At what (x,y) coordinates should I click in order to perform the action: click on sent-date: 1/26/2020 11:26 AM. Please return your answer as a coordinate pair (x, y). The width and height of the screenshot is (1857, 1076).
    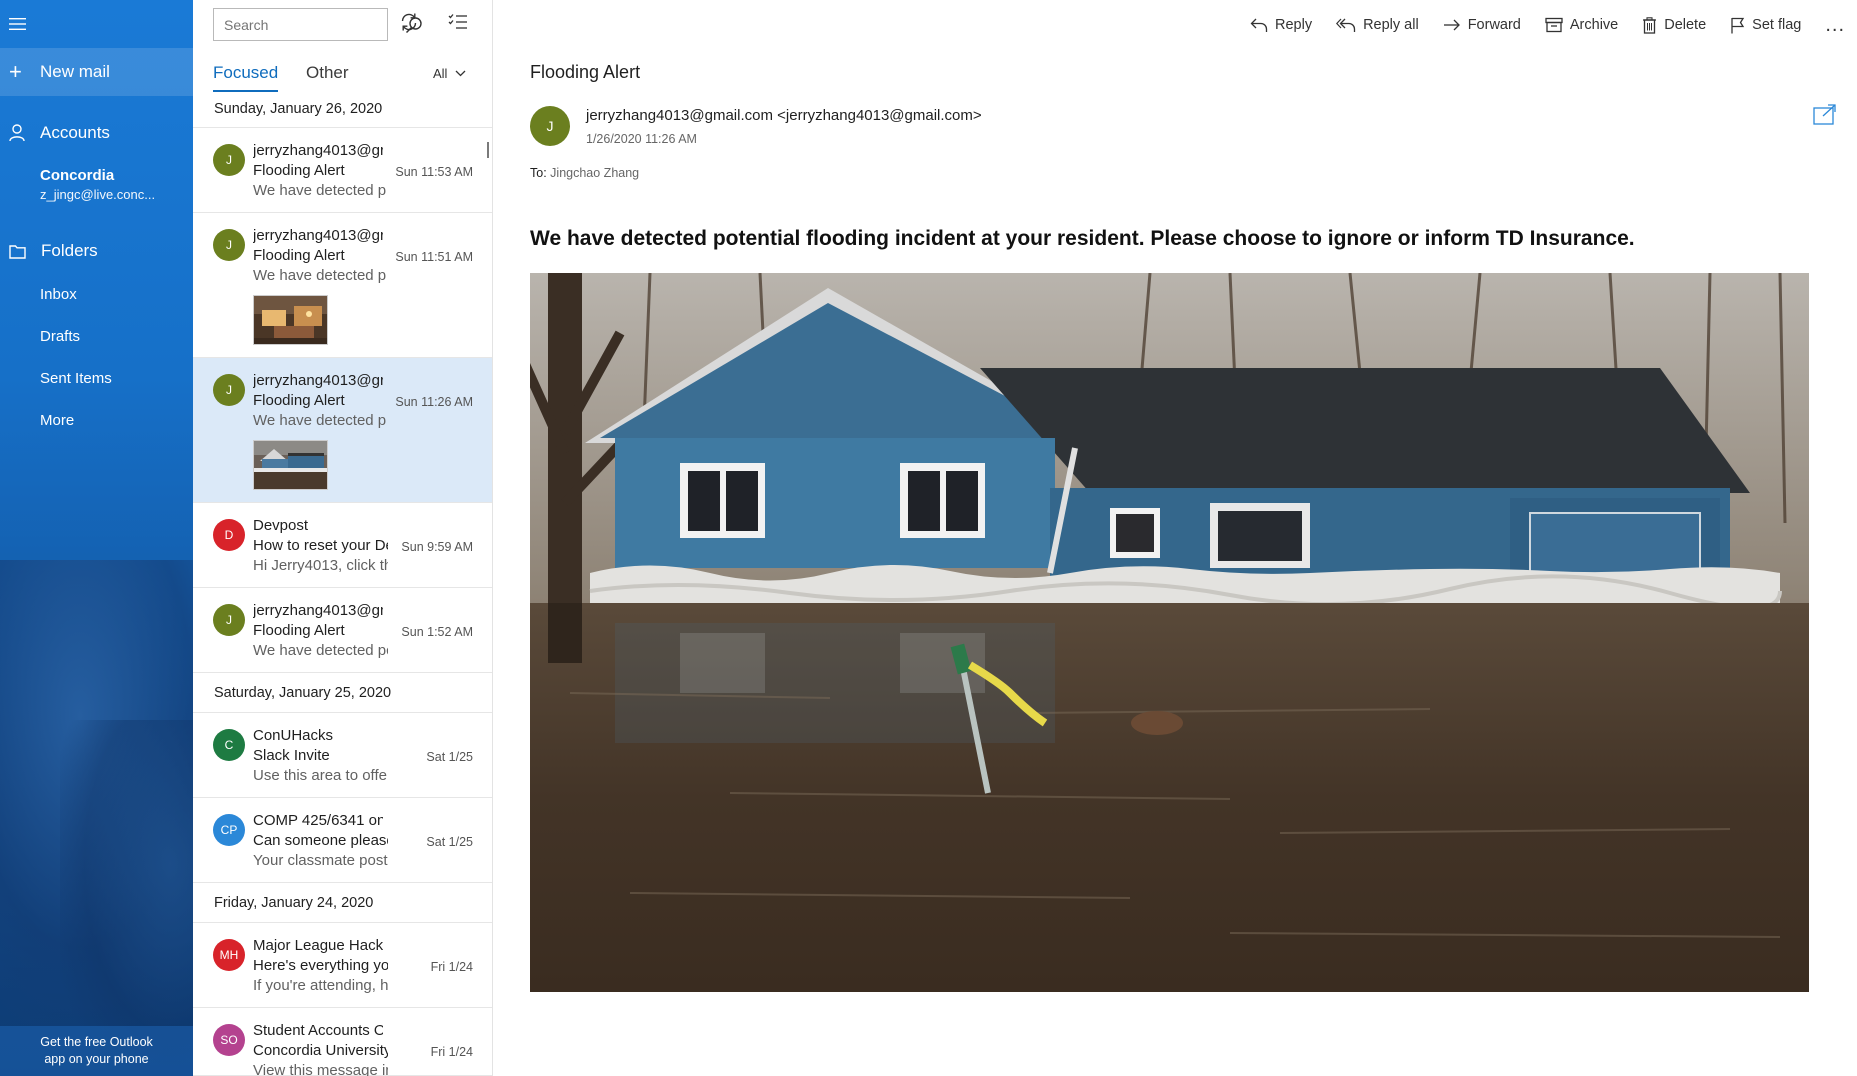
    Looking at the image, I should click on (641, 139).